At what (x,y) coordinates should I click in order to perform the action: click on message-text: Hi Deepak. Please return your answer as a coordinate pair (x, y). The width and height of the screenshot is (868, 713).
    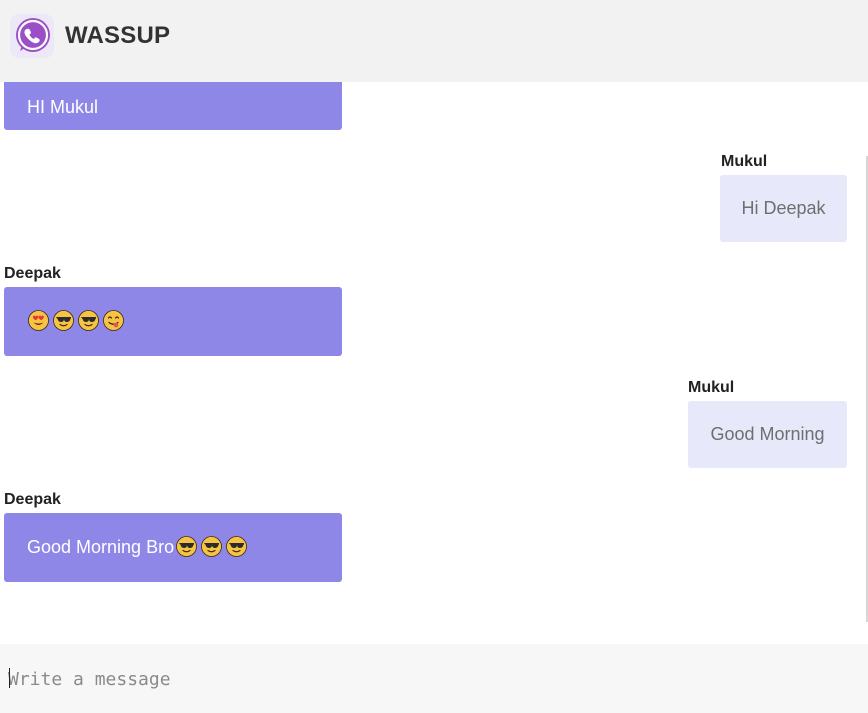
    Looking at the image, I should click on (783, 208).